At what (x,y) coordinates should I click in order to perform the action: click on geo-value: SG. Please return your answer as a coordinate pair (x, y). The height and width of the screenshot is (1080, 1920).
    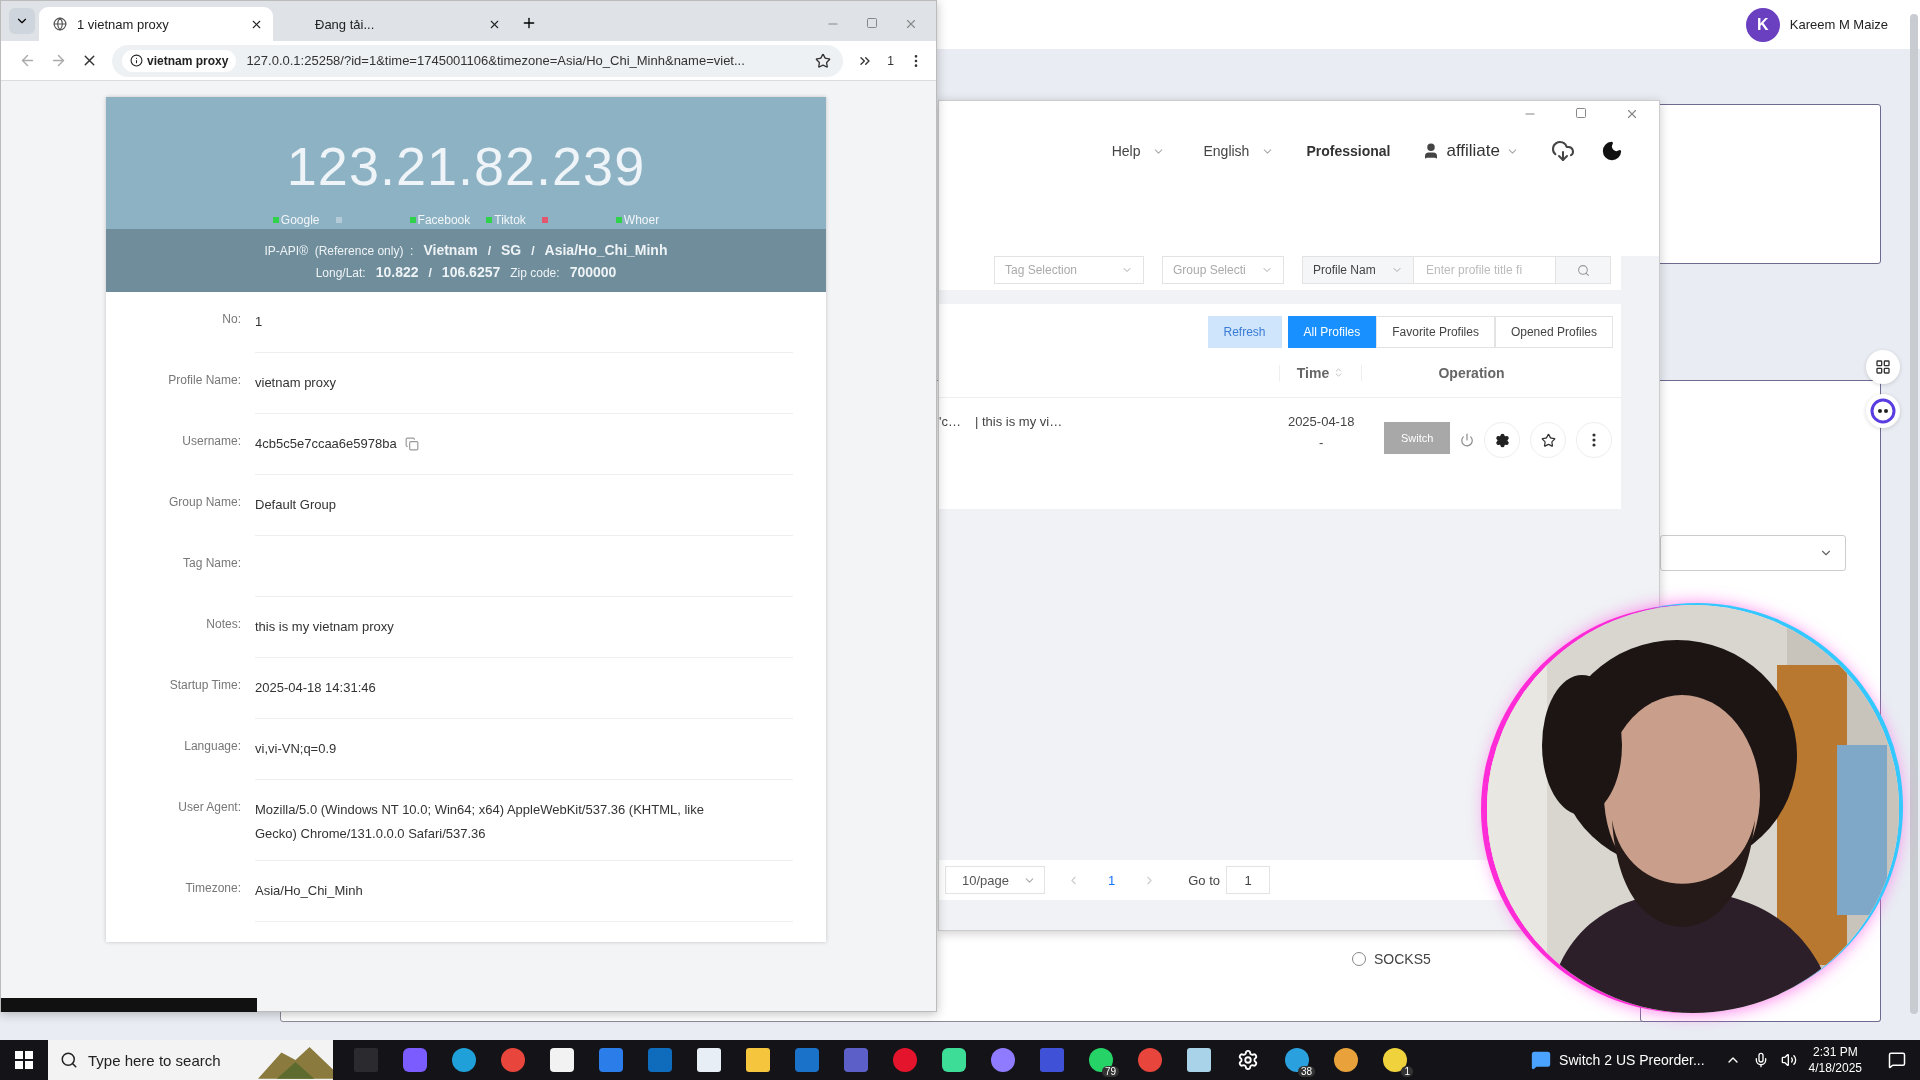
    Looking at the image, I should click on (511, 249).